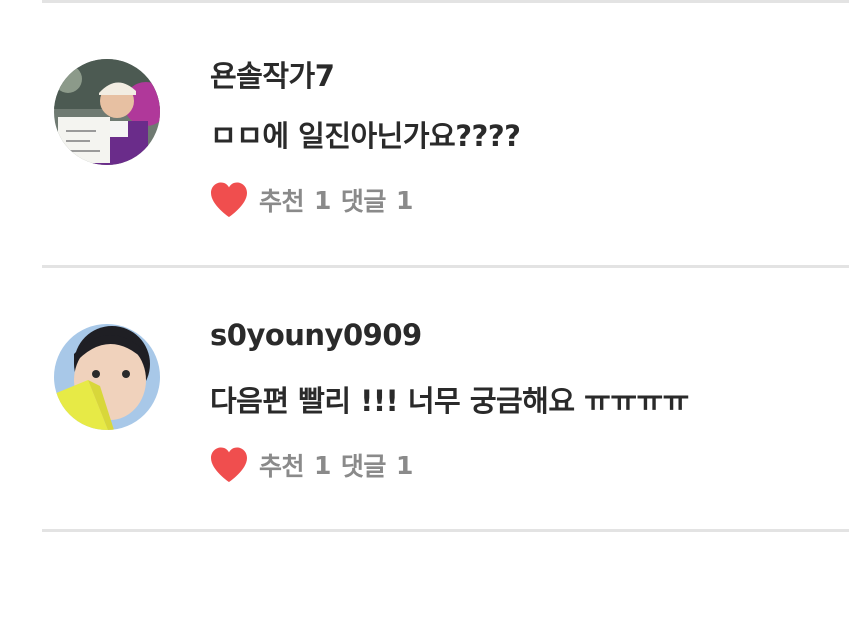  Describe the element at coordinates (316, 335) in the screenshot. I see `comment-username: s0youny0909` at that location.